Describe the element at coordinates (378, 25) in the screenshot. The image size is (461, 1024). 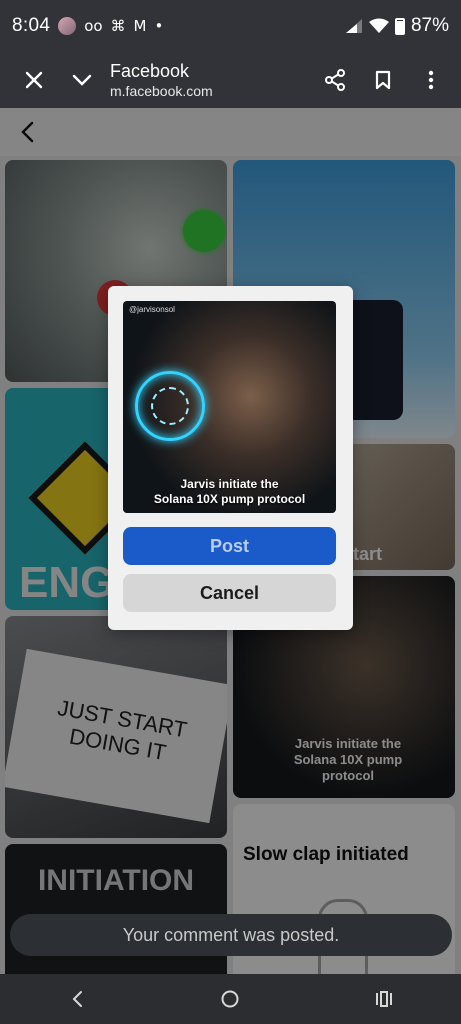
I see `wifi-icon` at that location.